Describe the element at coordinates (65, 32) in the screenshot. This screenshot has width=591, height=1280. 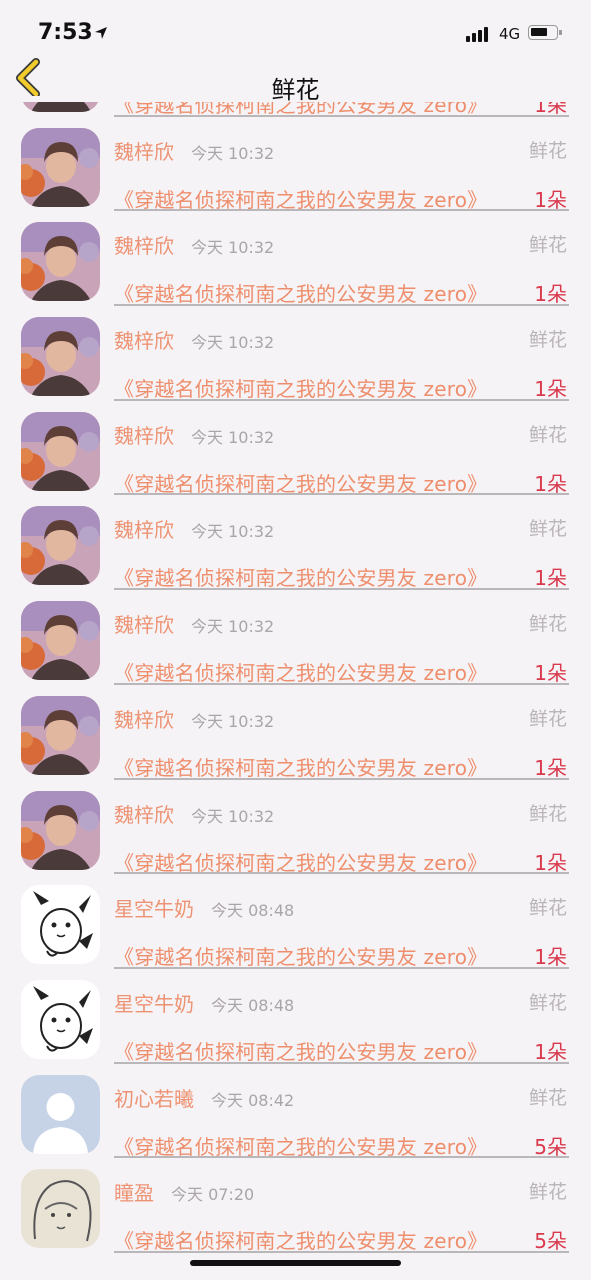
I see `status-time: 7:53` at that location.